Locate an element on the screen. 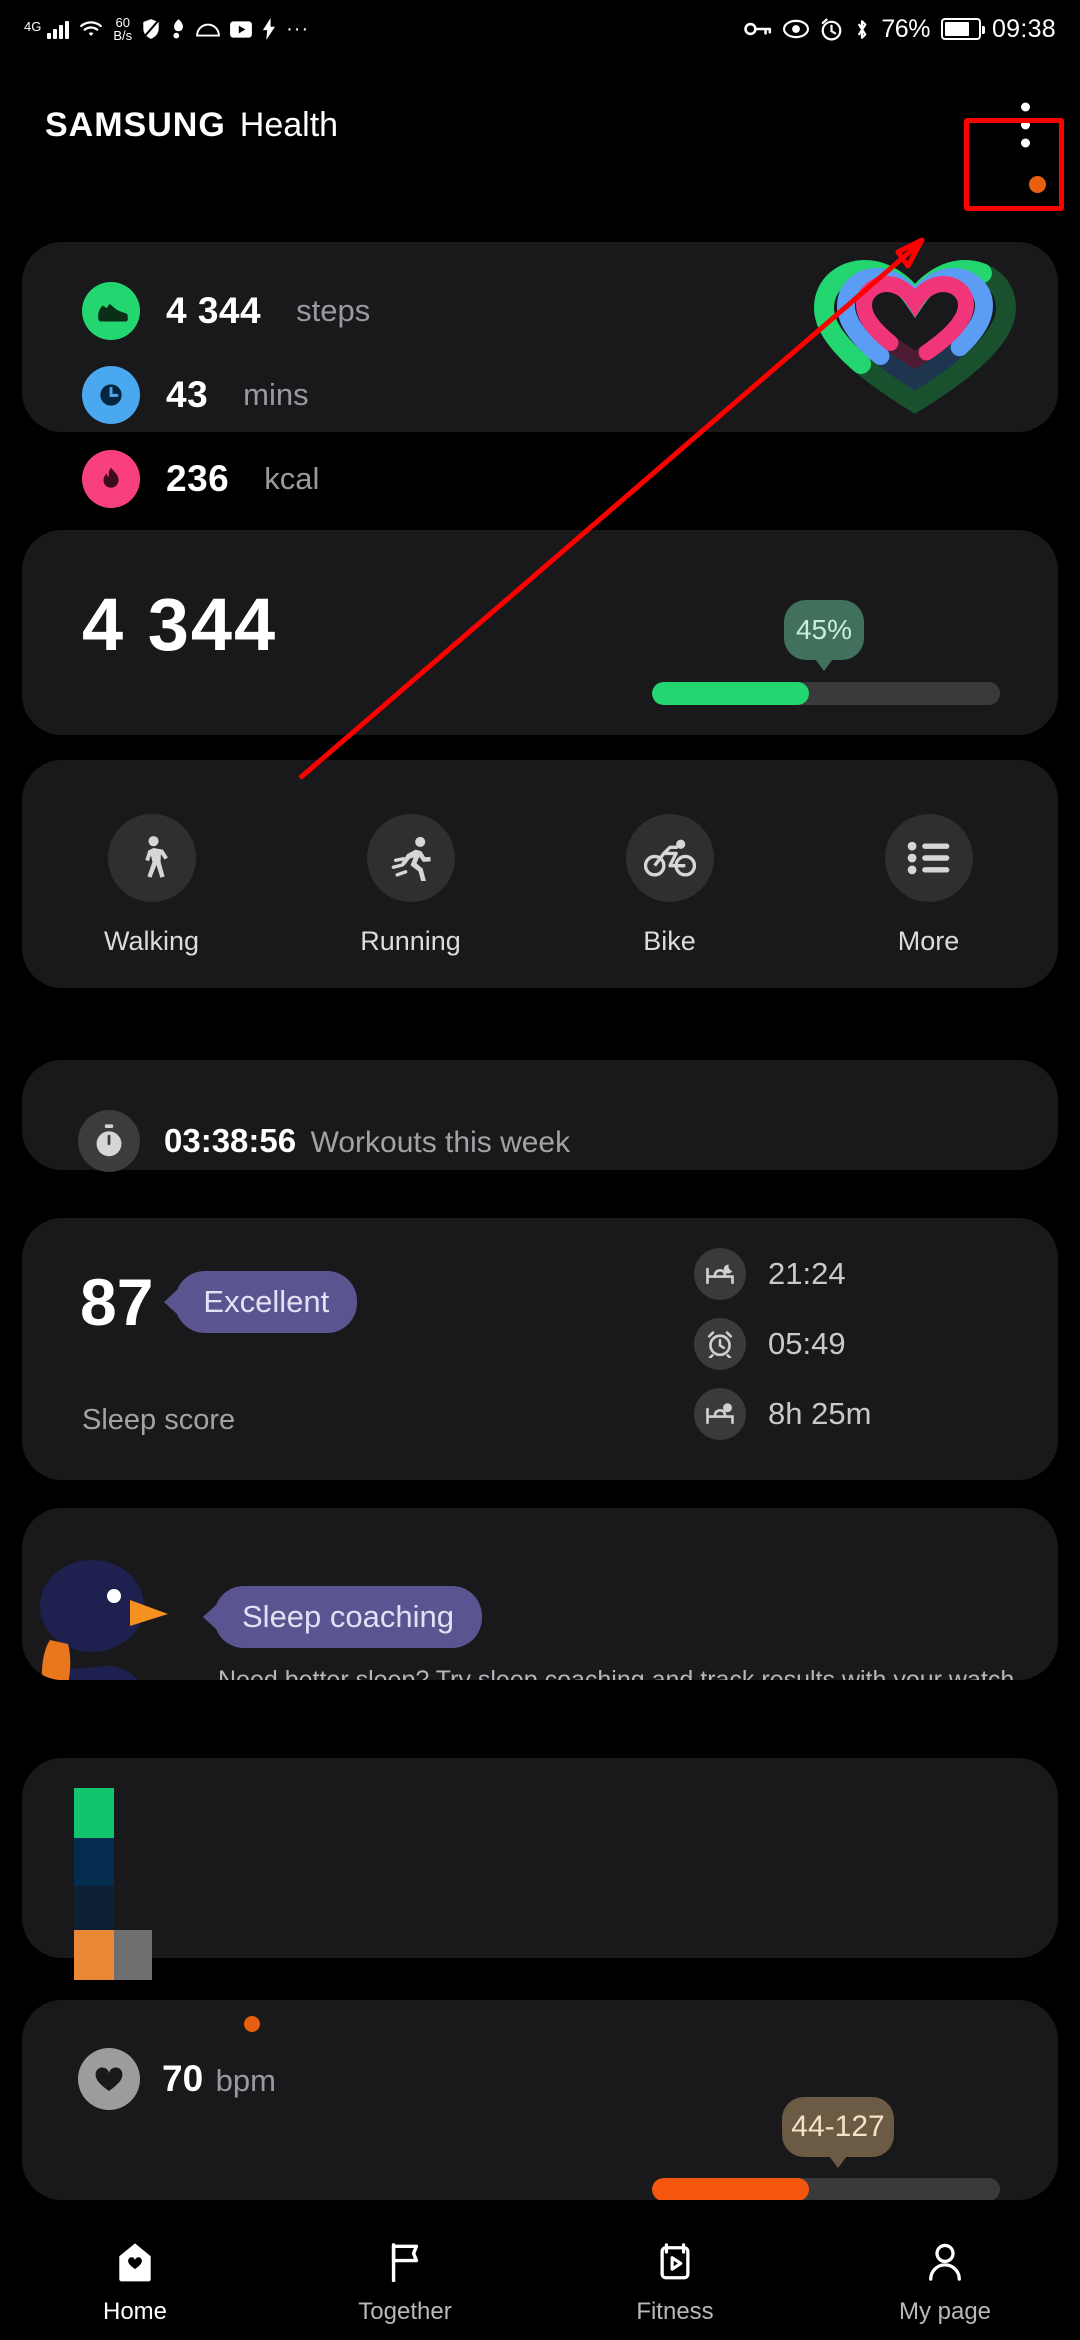  sleep-waketime: 05:49 is located at coordinates (782, 1344).